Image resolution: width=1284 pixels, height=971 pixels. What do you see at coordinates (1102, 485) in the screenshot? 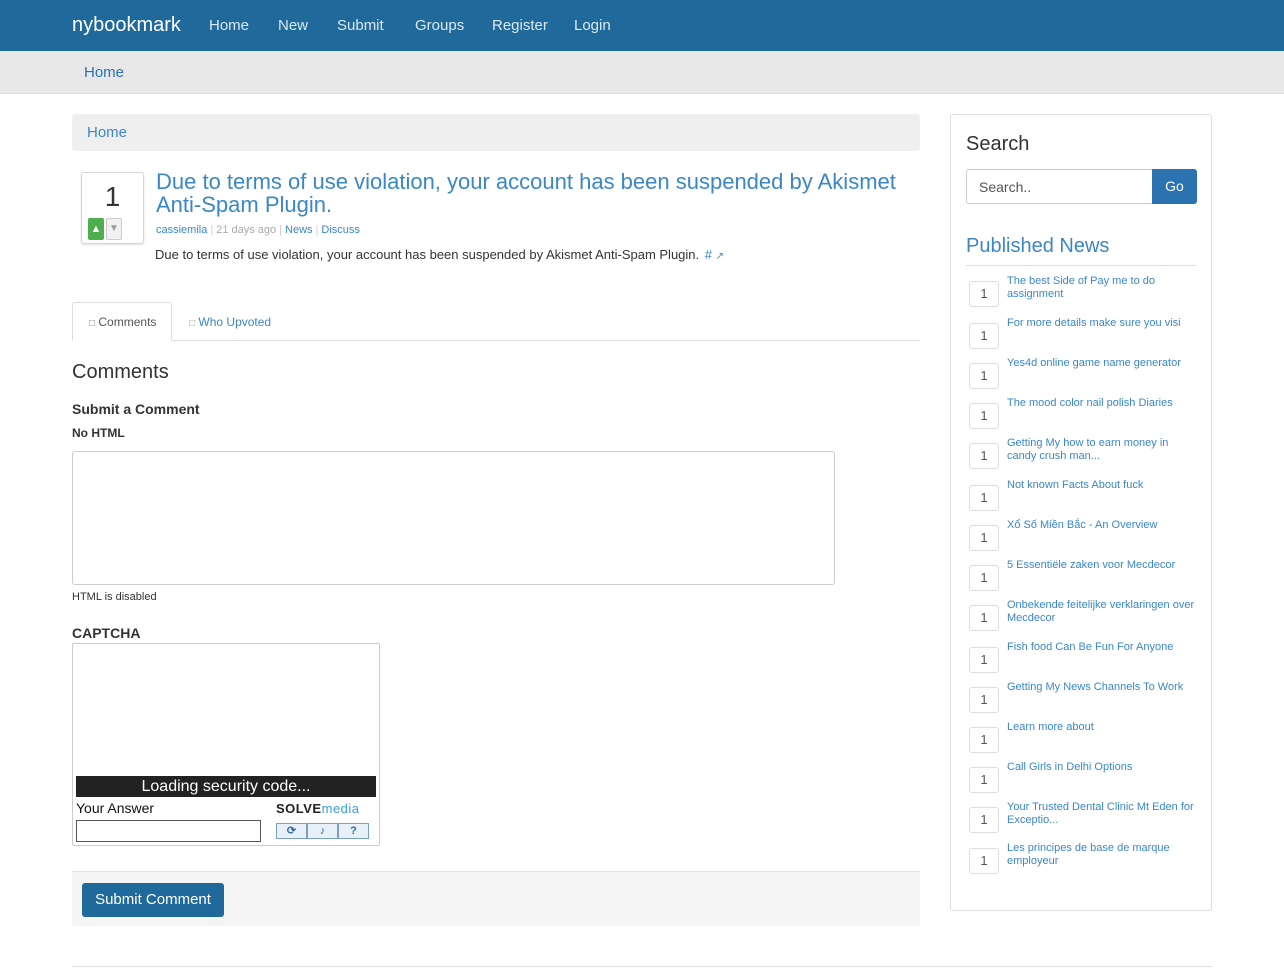
I see `news-title-link: Not known Facts About fuck` at bounding box center [1102, 485].